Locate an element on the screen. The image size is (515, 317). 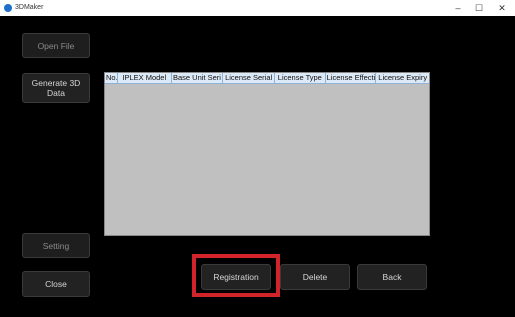
title-bar: 3DMaker – ☐ ✕ is located at coordinates (257, 8).